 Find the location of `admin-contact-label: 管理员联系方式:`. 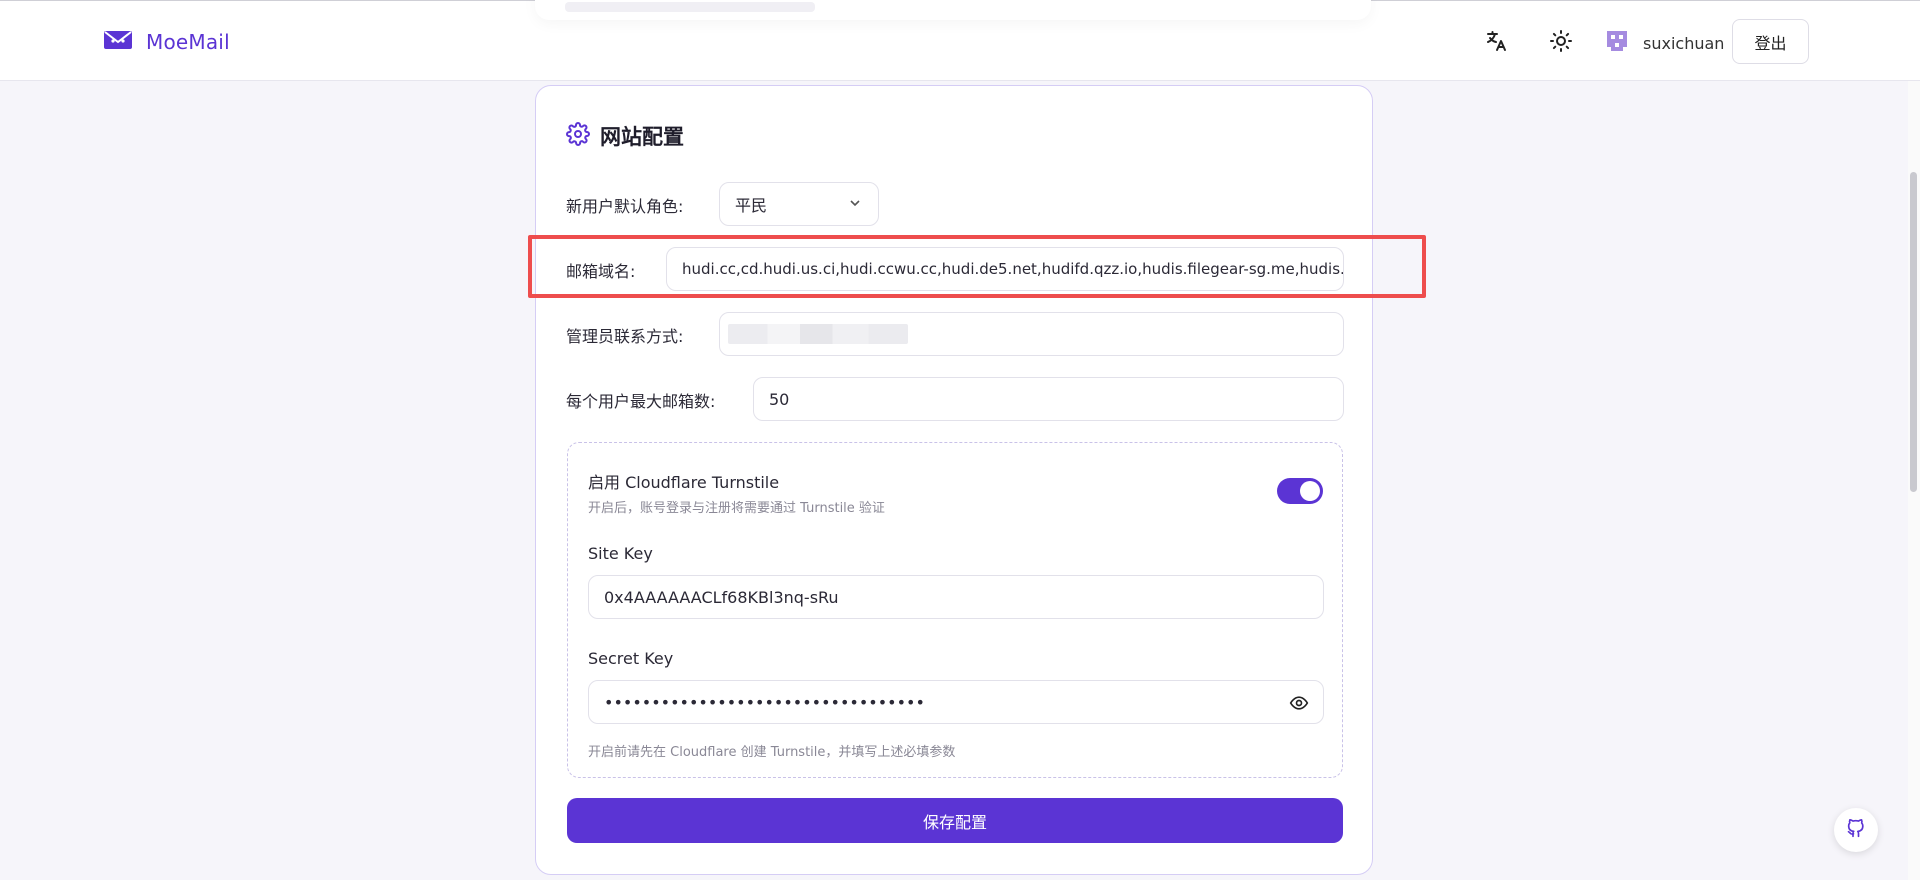

admin-contact-label: 管理员联系方式: is located at coordinates (625, 336).